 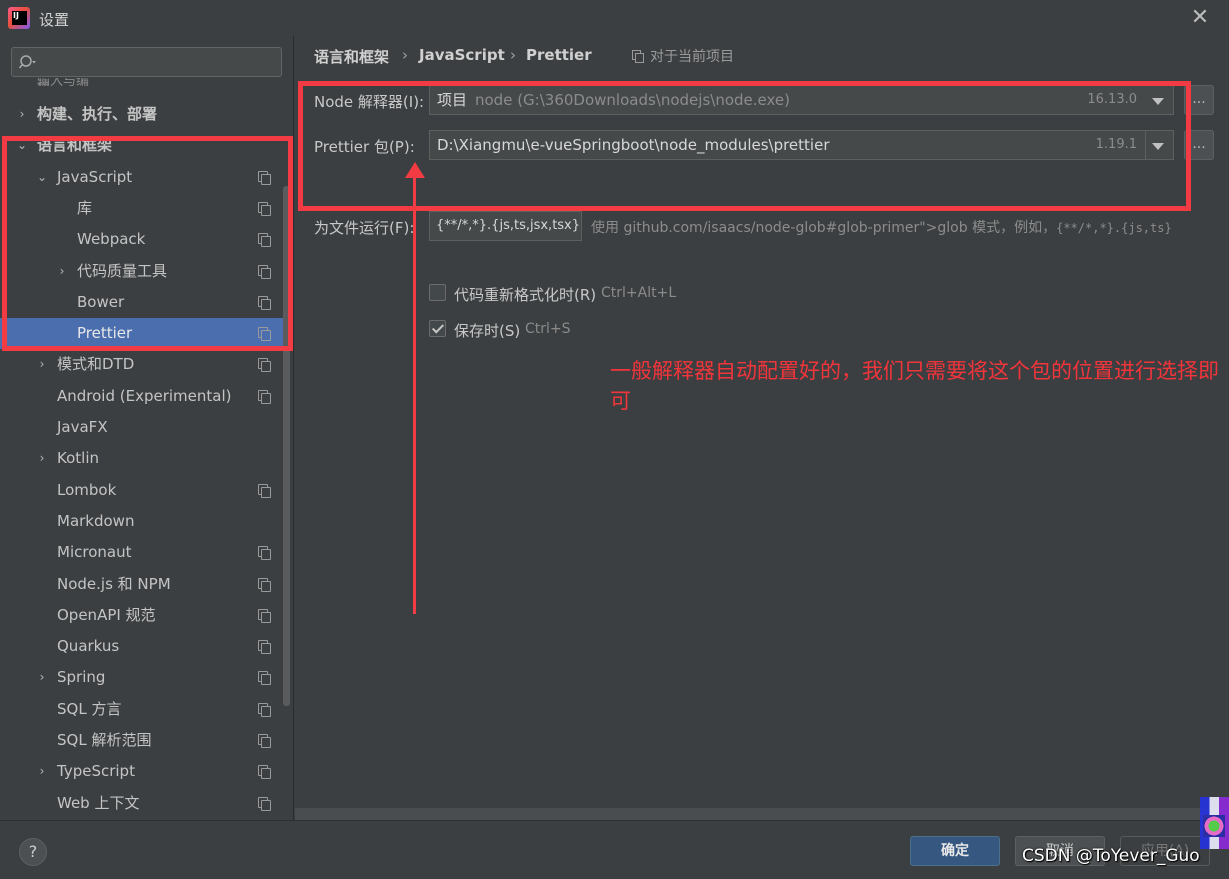 I want to click on close-icon: ✕, so click(x=1200, y=18).